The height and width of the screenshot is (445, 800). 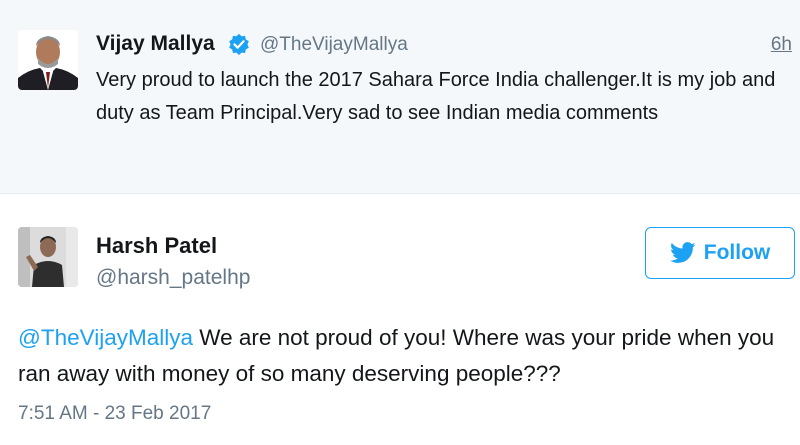 I want to click on author-name: Vijay Mallya, so click(x=155, y=44).